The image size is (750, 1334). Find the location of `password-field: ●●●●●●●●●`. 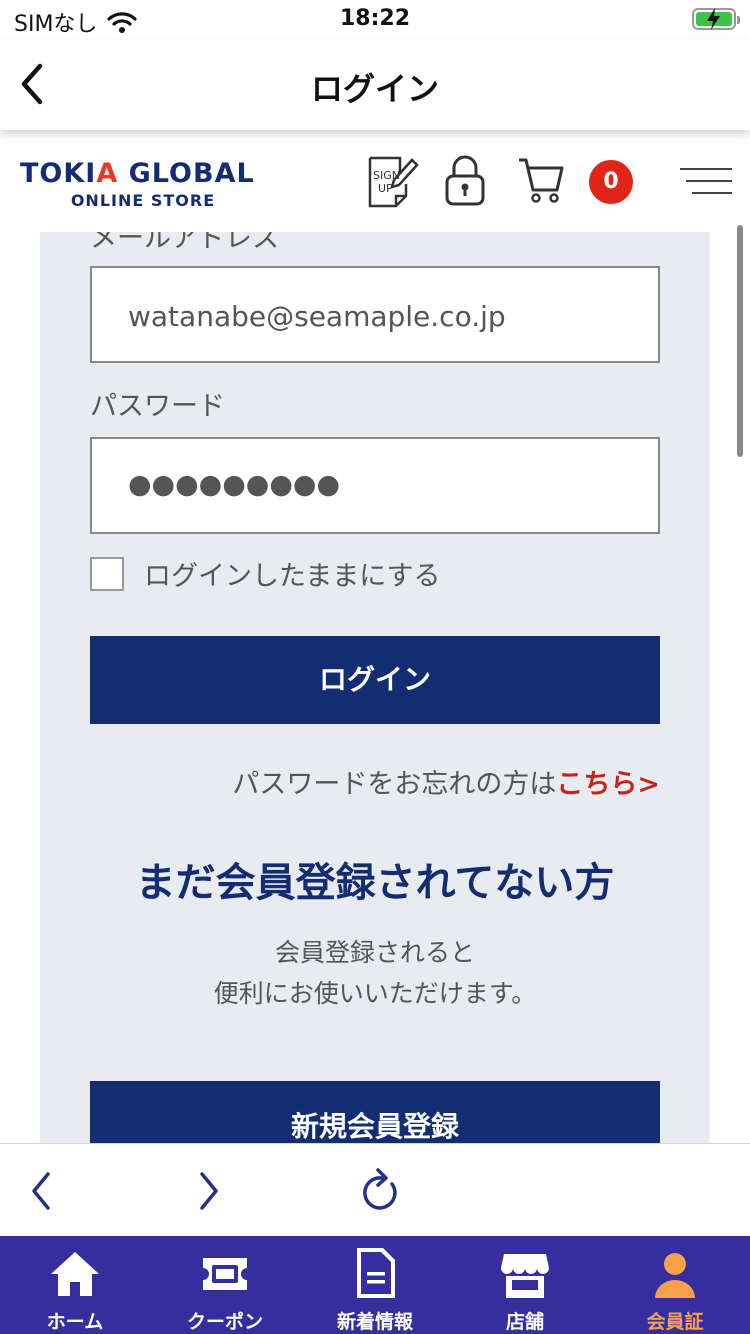

password-field: ●●●●●●●●● is located at coordinates (375, 485).